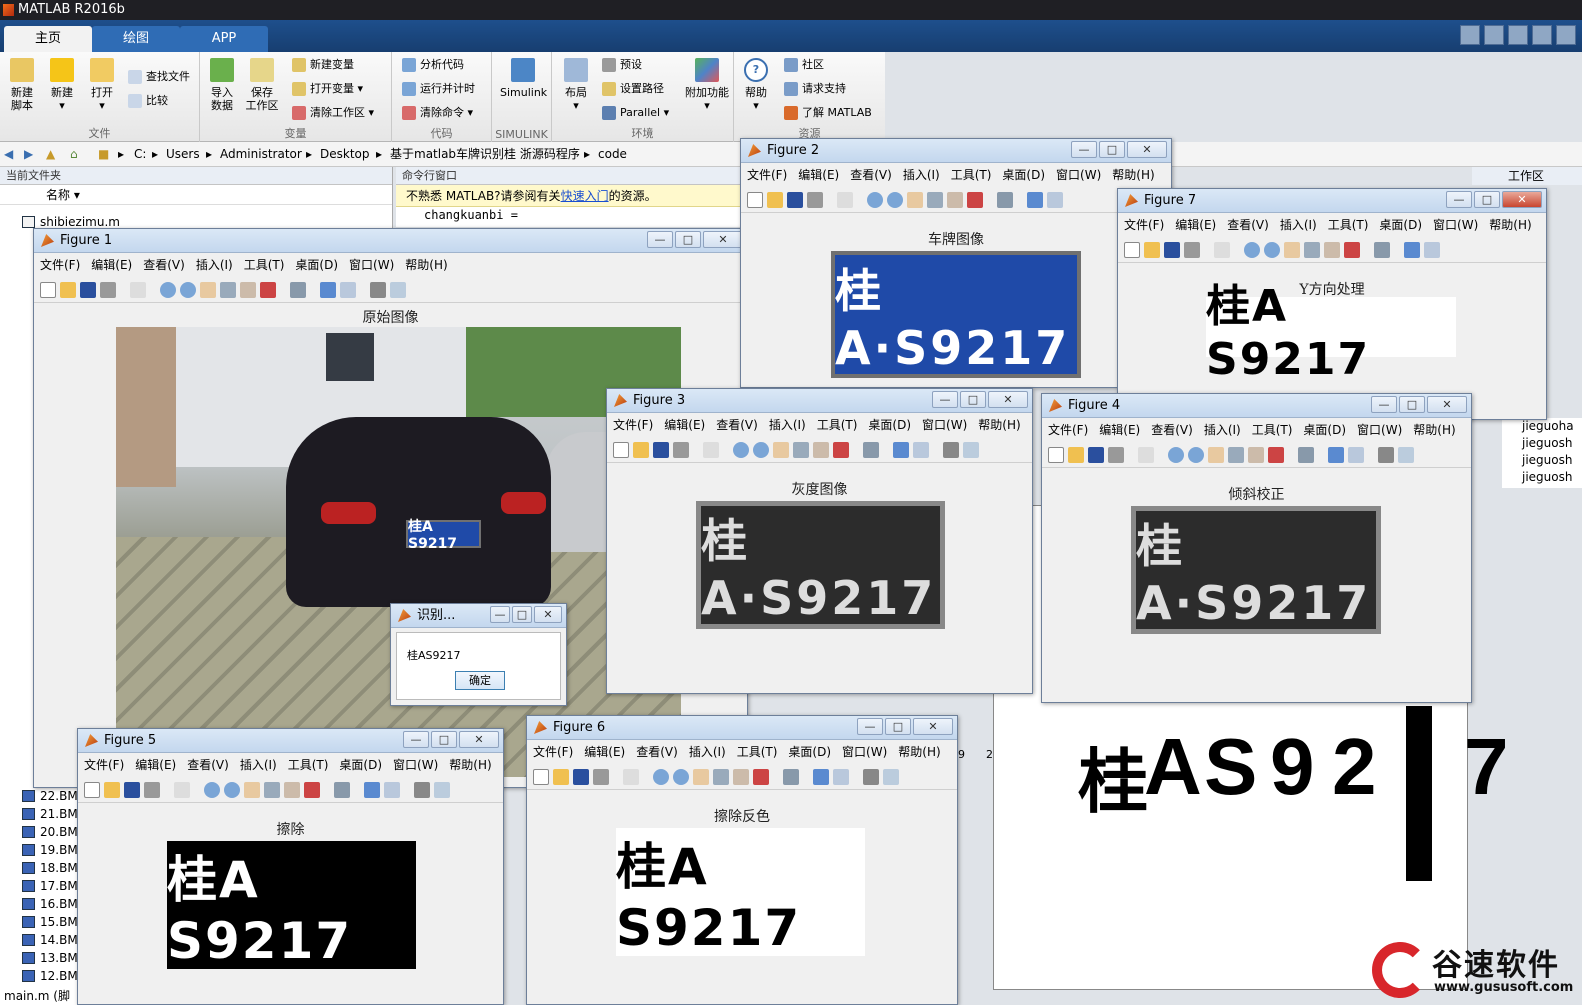 The width and height of the screenshot is (1582, 1005). What do you see at coordinates (814, 89) in the screenshot?
I see `request-support-button: 请求支持` at bounding box center [814, 89].